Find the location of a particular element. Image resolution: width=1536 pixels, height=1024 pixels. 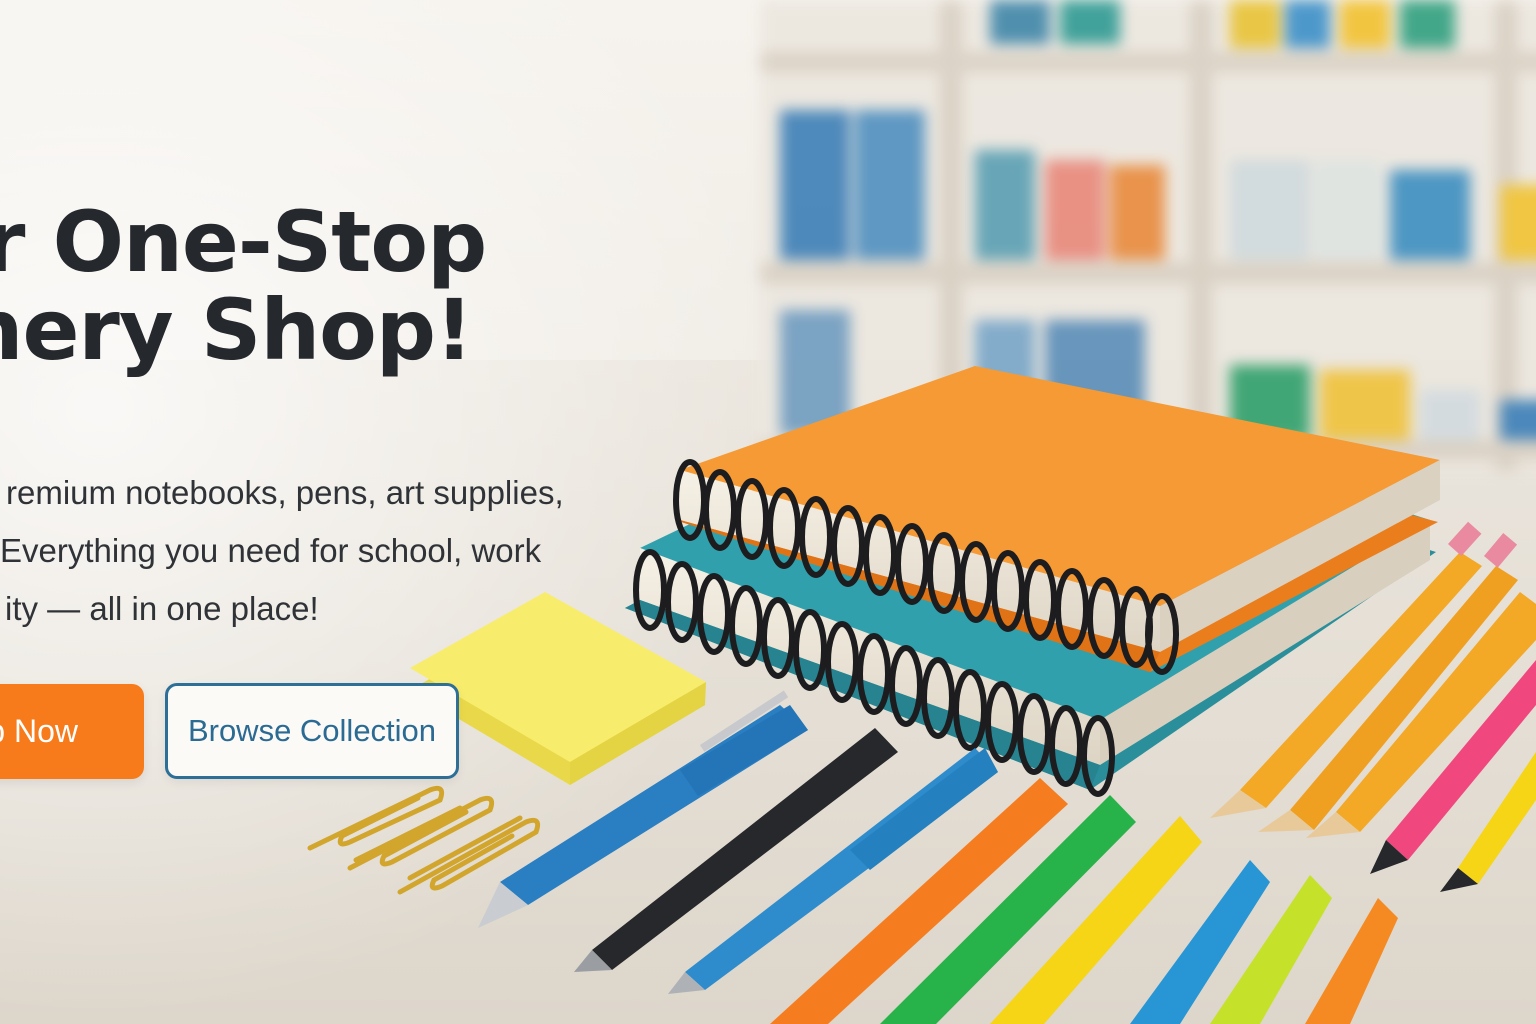

shop-now-button: p Now is located at coordinates (72, 731).